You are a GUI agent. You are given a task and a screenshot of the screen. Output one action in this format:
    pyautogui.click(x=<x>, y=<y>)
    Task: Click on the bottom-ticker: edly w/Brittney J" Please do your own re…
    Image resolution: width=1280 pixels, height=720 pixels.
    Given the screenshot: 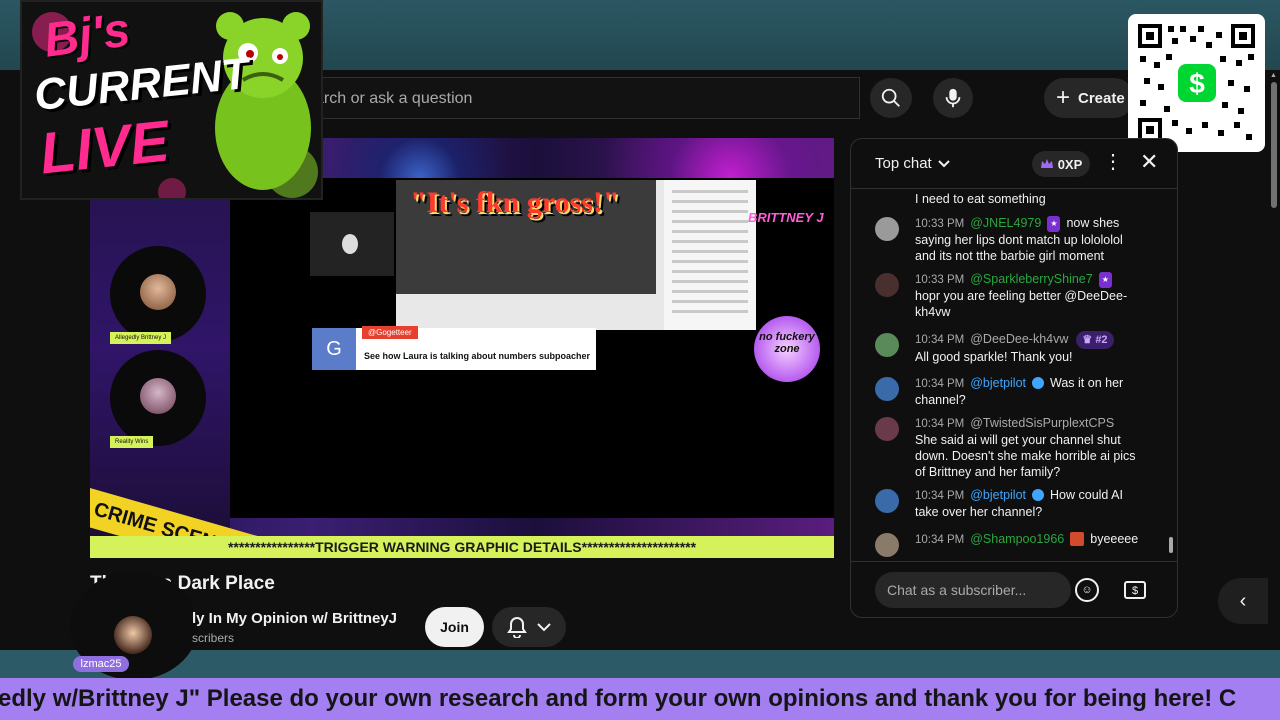 What is the action you would take?
    pyautogui.click(x=640, y=699)
    